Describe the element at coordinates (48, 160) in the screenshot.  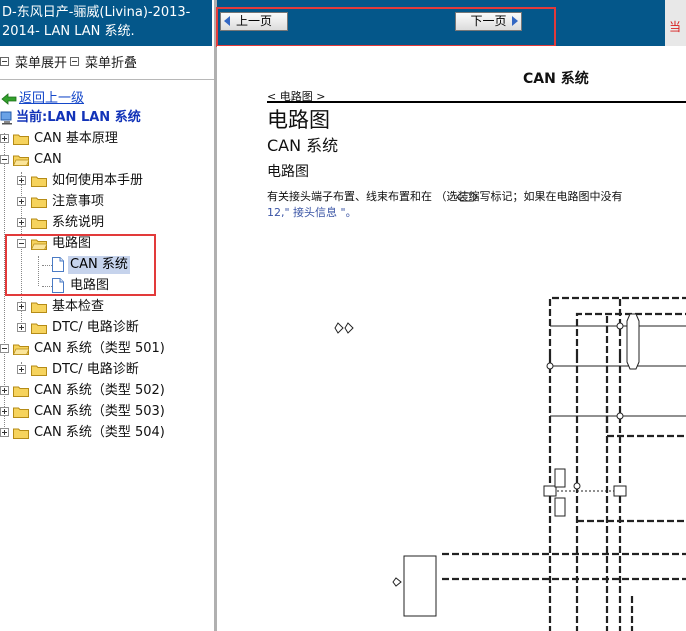
I see `tree-item-label: CAN` at that location.